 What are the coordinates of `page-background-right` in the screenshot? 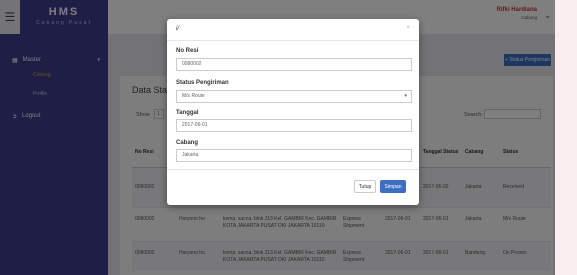 It's located at (566, 137).